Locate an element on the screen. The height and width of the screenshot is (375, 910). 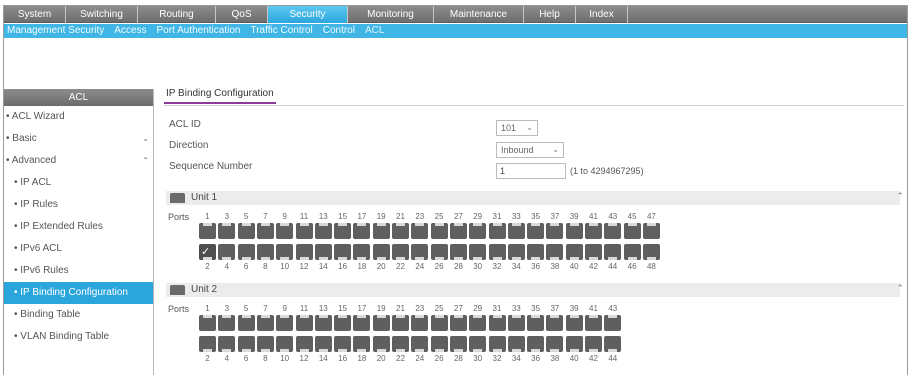
nav-item-security: Security is located at coordinates (308, 14).